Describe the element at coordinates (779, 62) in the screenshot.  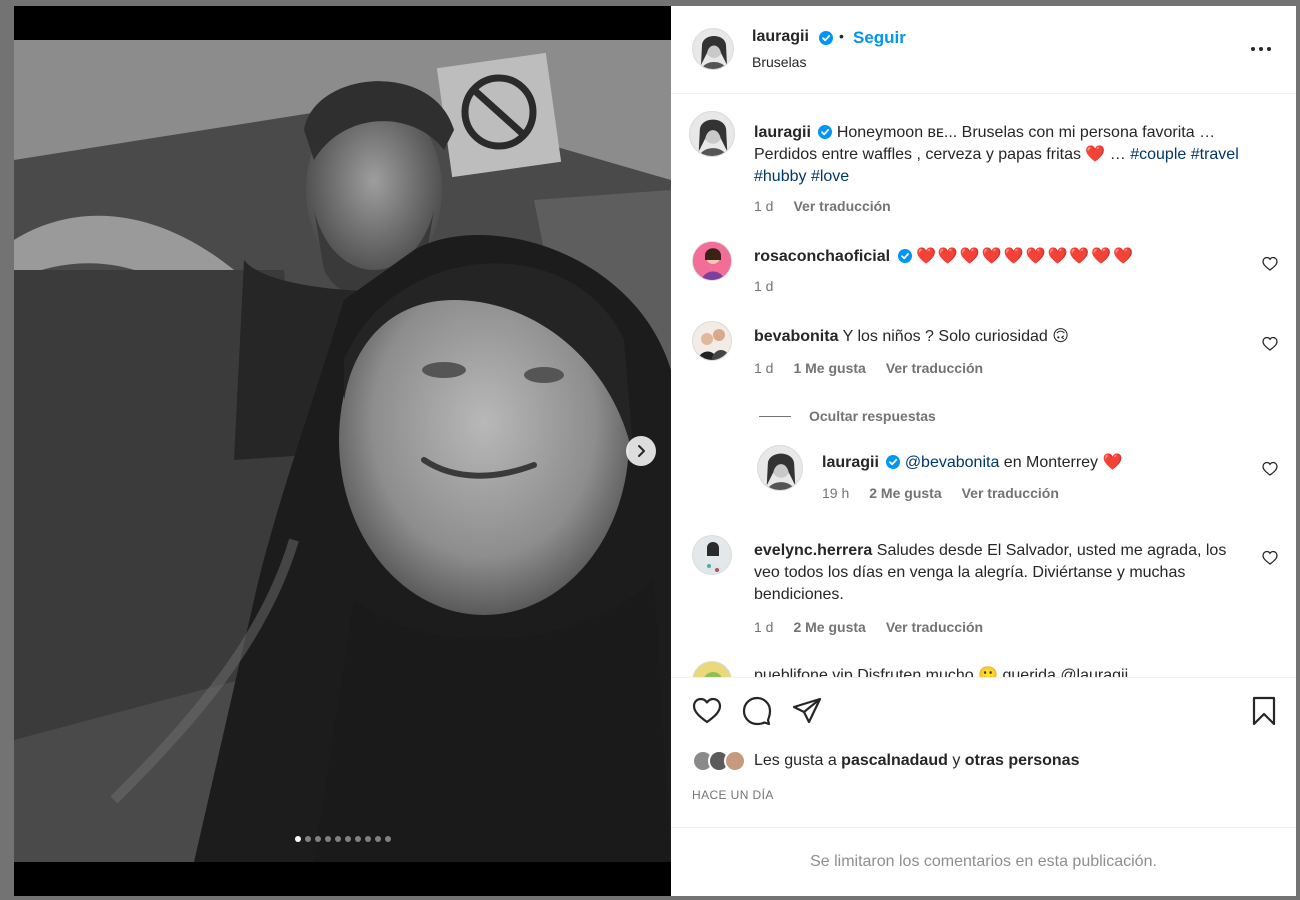
I see `post-location: Bruselas` at that location.